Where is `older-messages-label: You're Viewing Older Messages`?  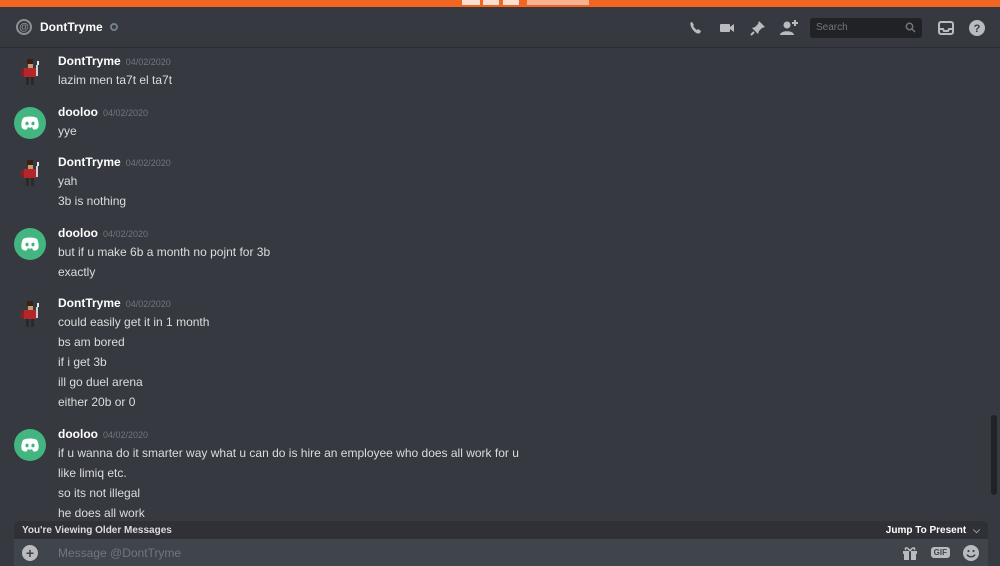 older-messages-label: You're Viewing Older Messages is located at coordinates (97, 530).